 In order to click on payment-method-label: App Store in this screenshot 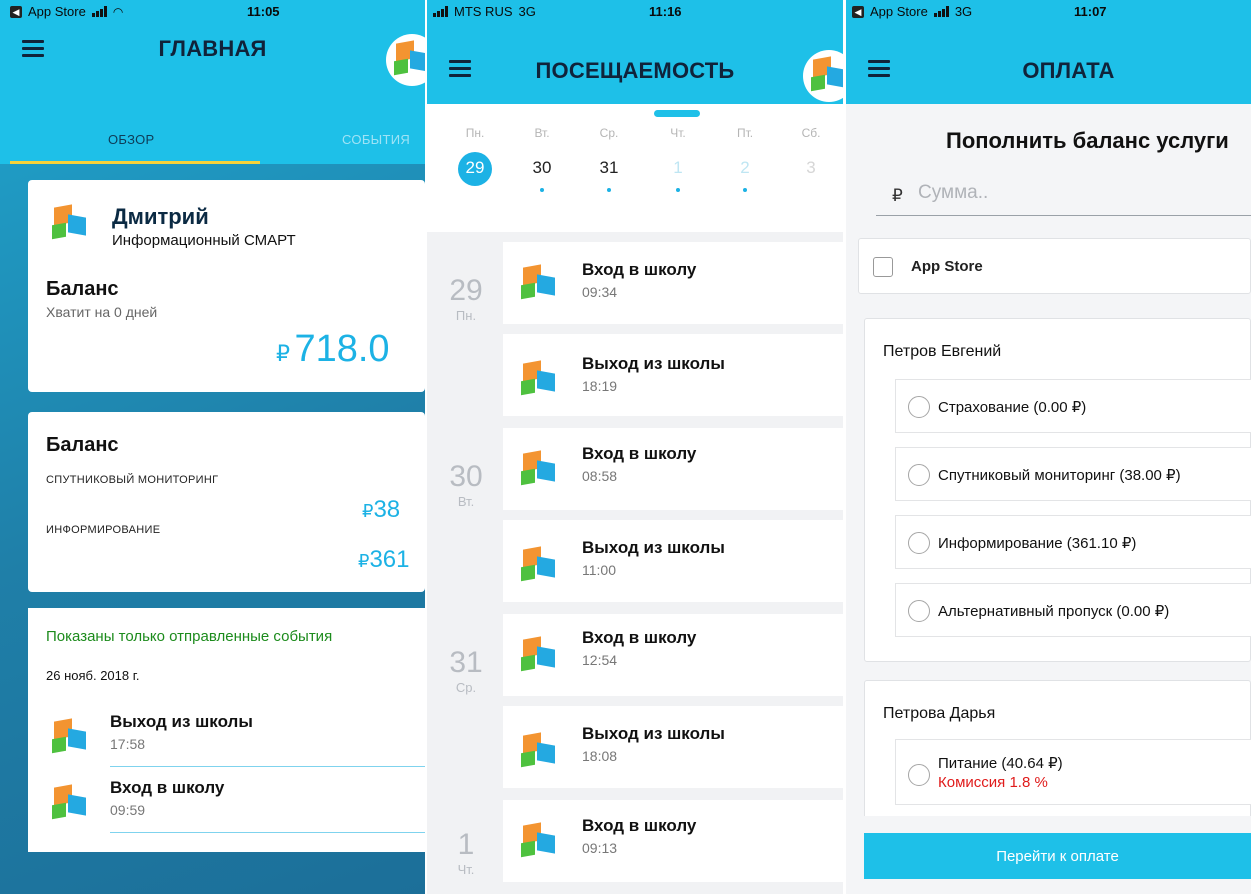, I will do `click(947, 266)`.